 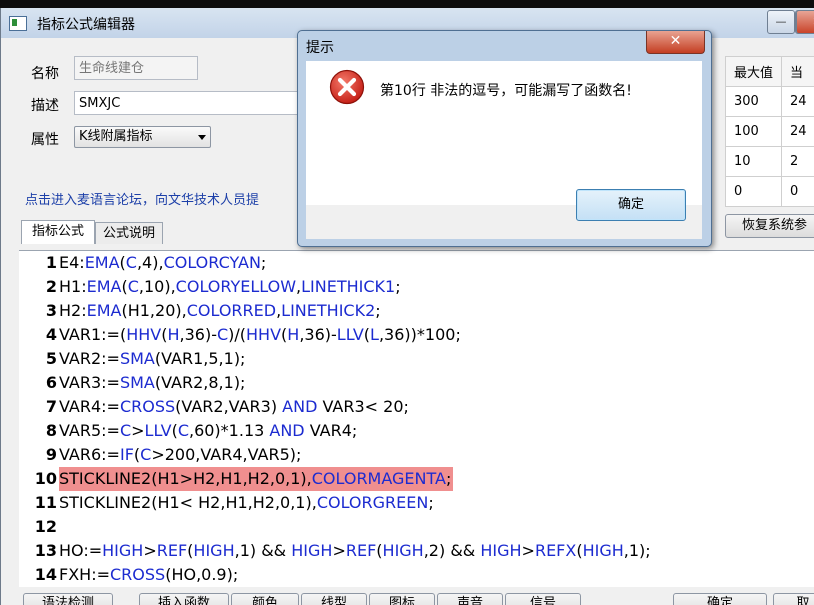 What do you see at coordinates (334, 599) in the screenshot?
I see `line-type-button: 线型` at bounding box center [334, 599].